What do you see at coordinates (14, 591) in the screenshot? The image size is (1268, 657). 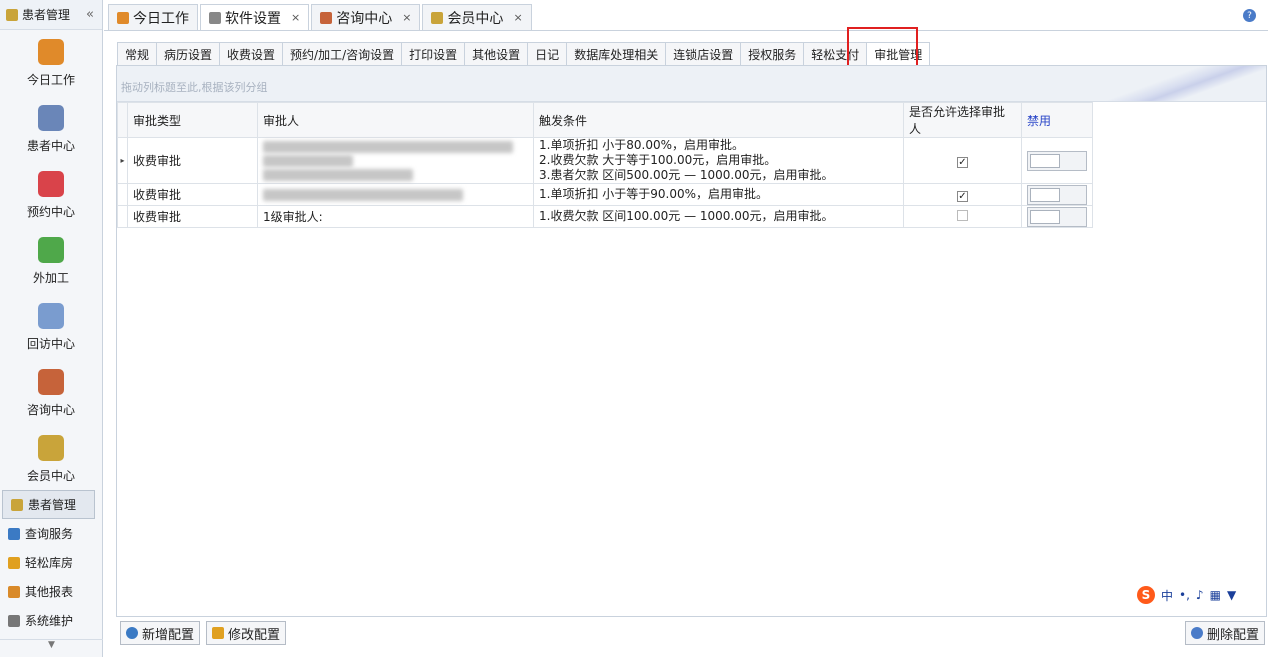 I see `report-icon` at bounding box center [14, 591].